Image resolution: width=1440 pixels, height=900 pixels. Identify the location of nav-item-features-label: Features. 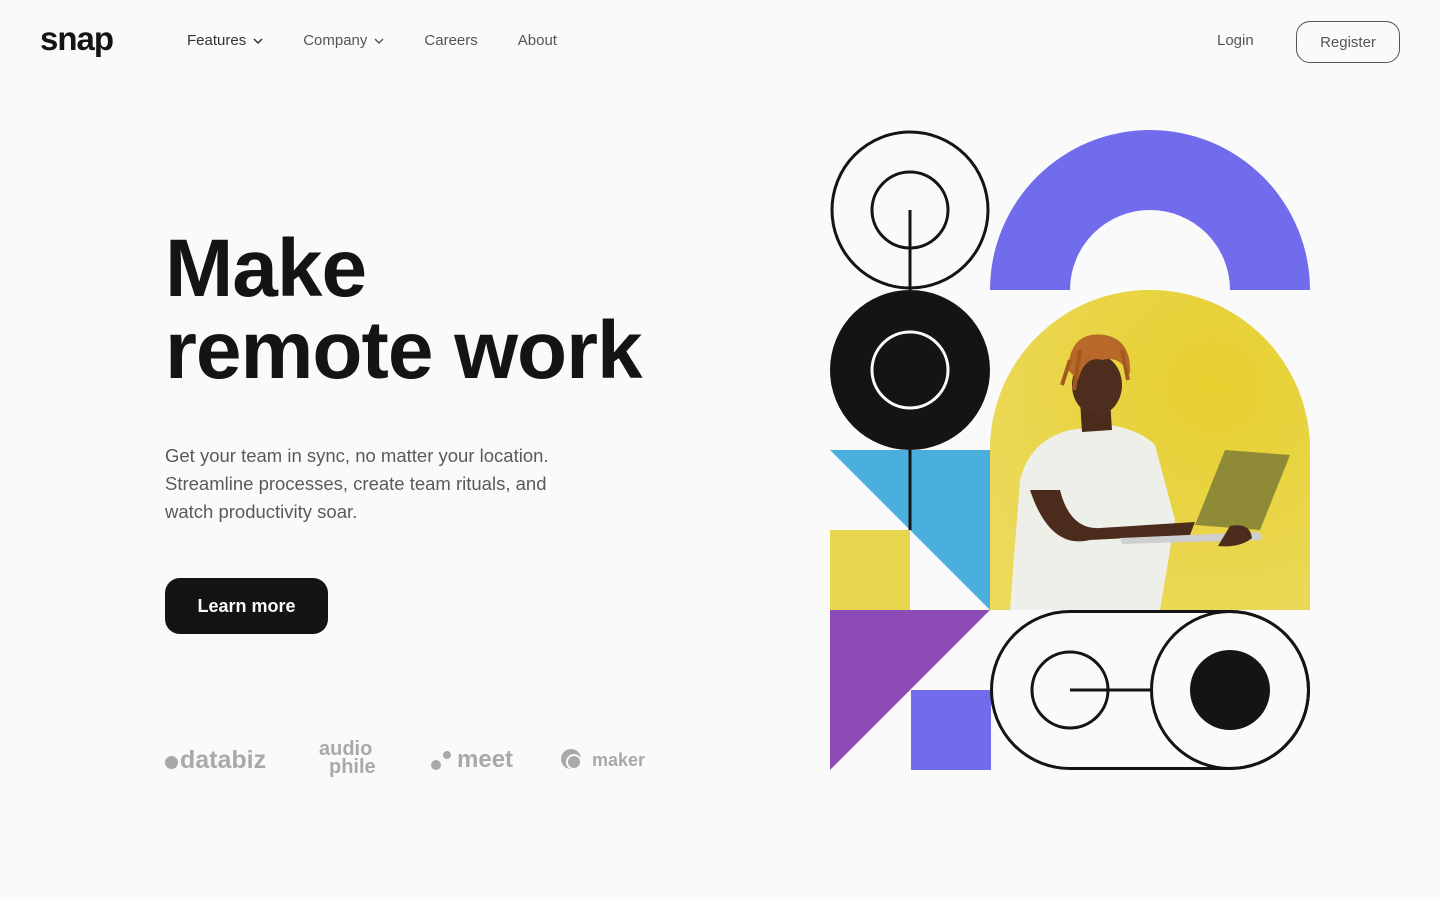
(217, 40).